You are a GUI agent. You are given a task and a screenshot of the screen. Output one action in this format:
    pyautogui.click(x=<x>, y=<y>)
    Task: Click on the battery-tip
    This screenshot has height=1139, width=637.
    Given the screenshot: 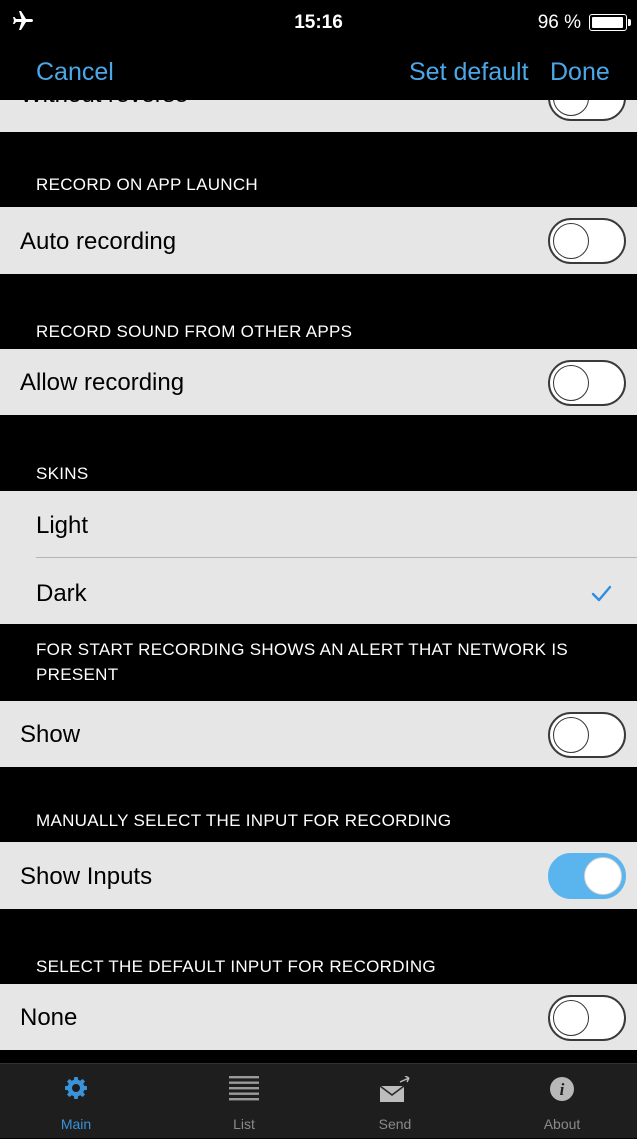 What is the action you would take?
    pyautogui.click(x=629, y=22)
    